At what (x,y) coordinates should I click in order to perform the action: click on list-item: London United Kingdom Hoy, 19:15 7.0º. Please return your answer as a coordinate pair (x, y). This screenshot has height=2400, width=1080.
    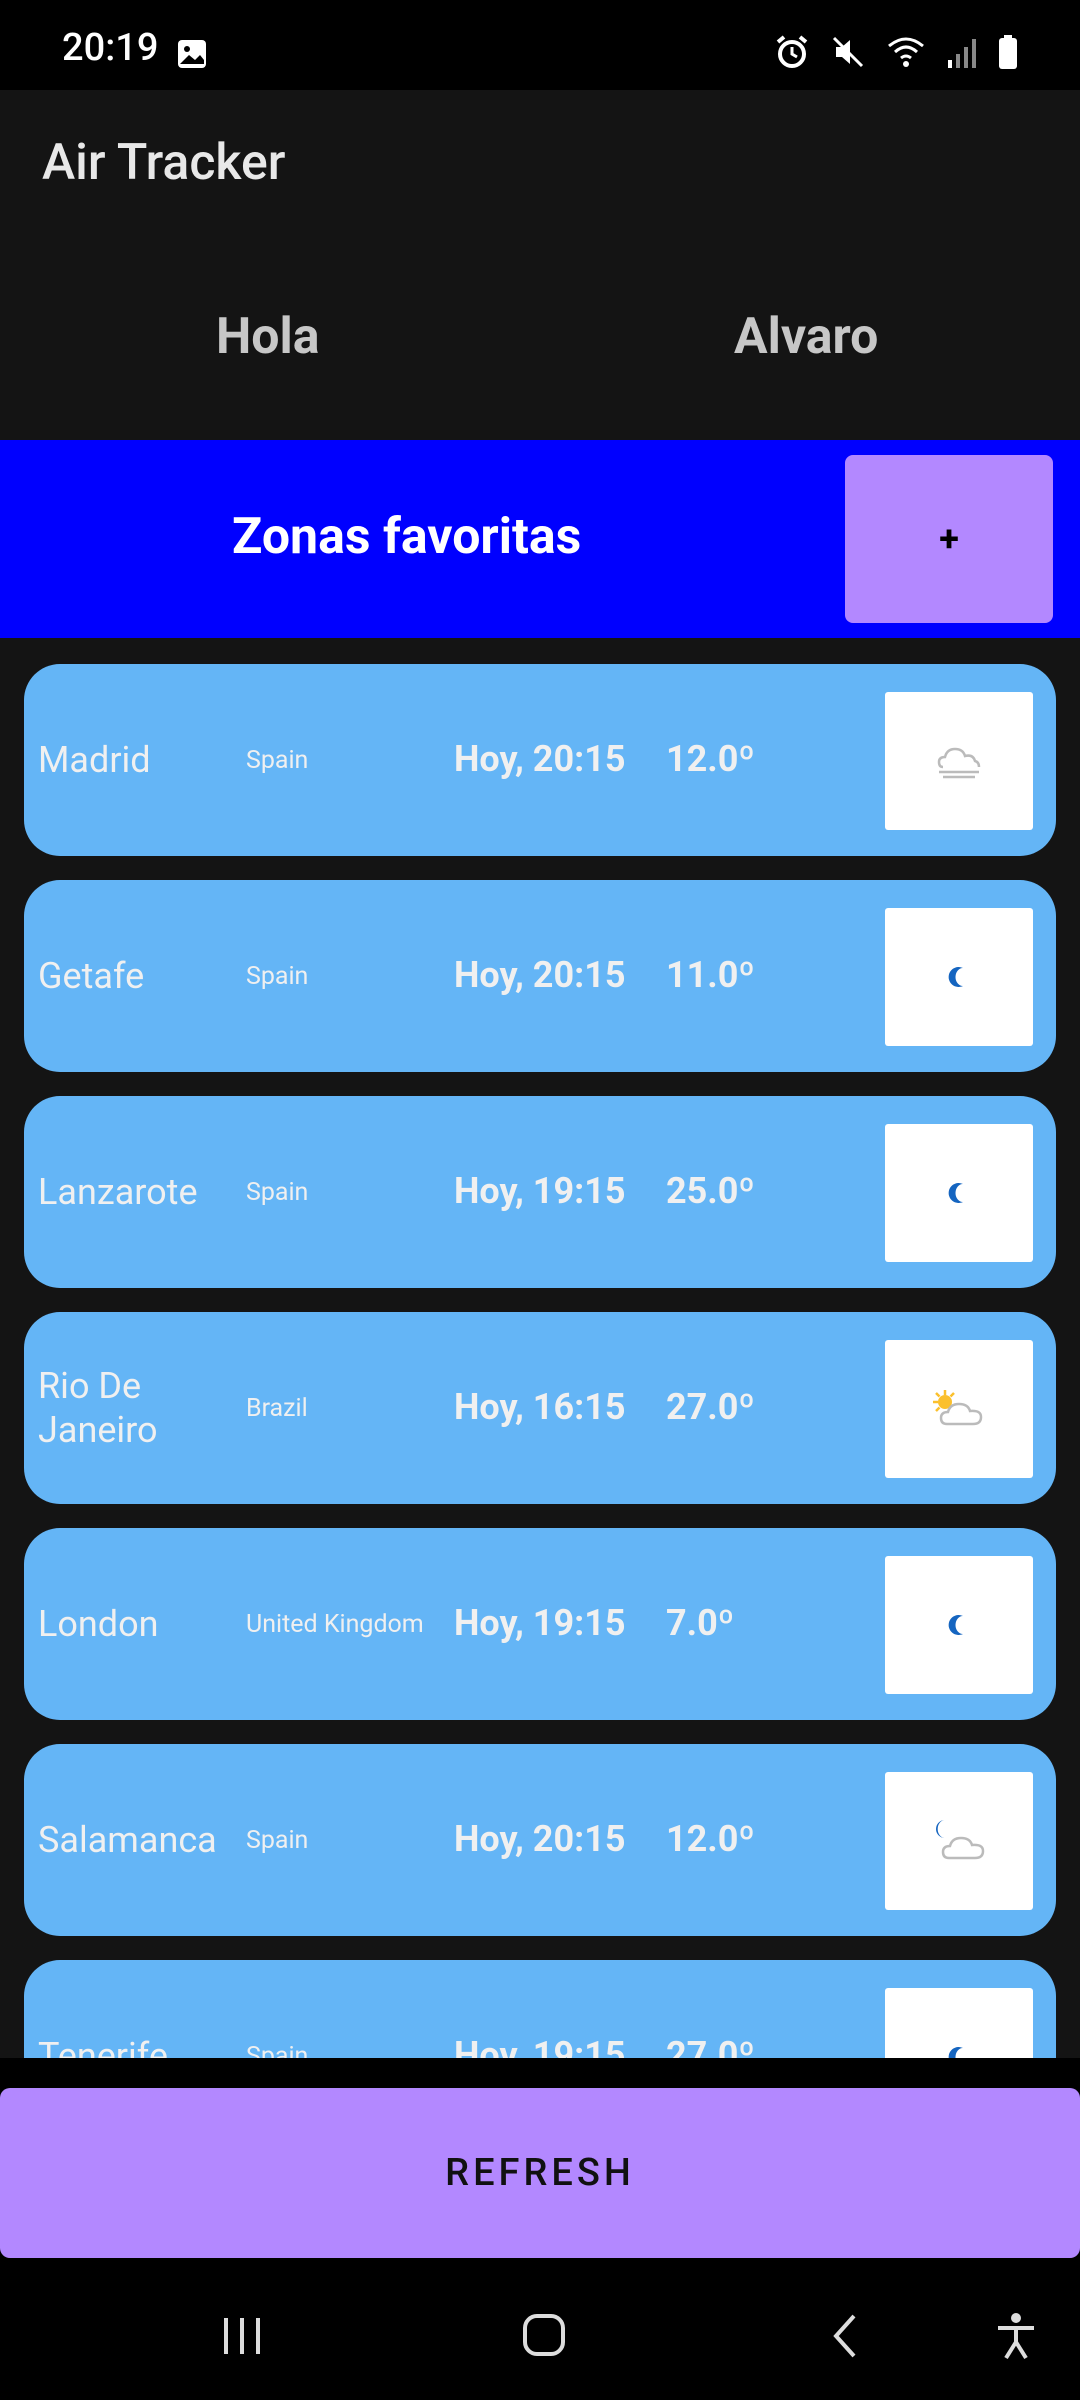
    Looking at the image, I should click on (540, 1624).